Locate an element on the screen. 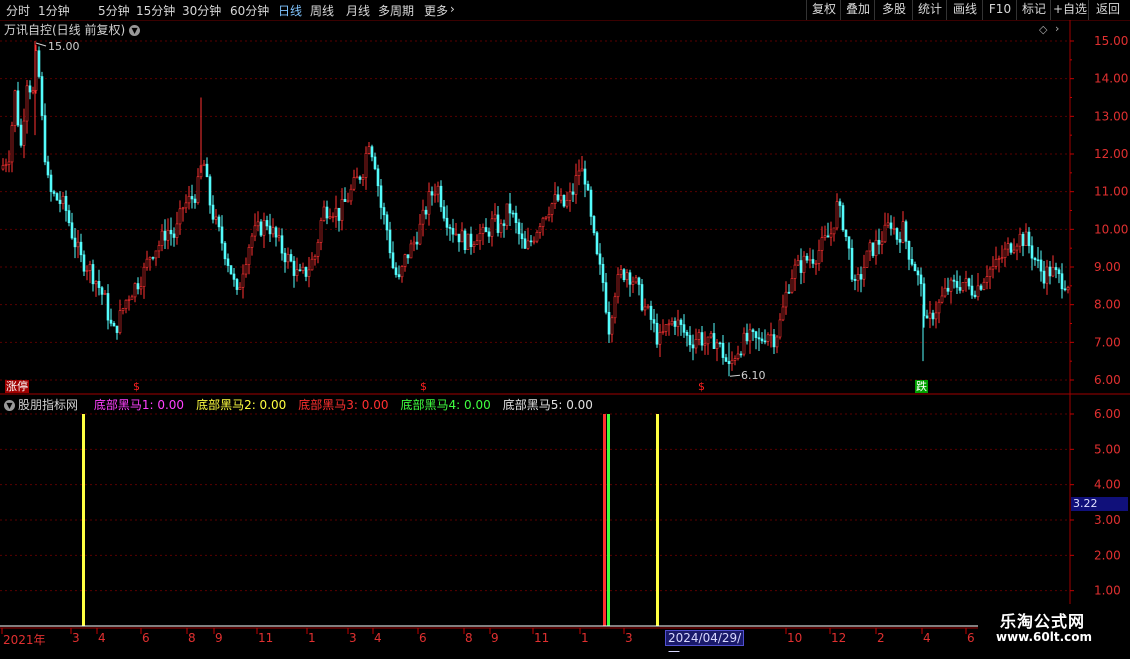 The width and height of the screenshot is (1130, 659). date-label: 9 is located at coordinates (219, 638).